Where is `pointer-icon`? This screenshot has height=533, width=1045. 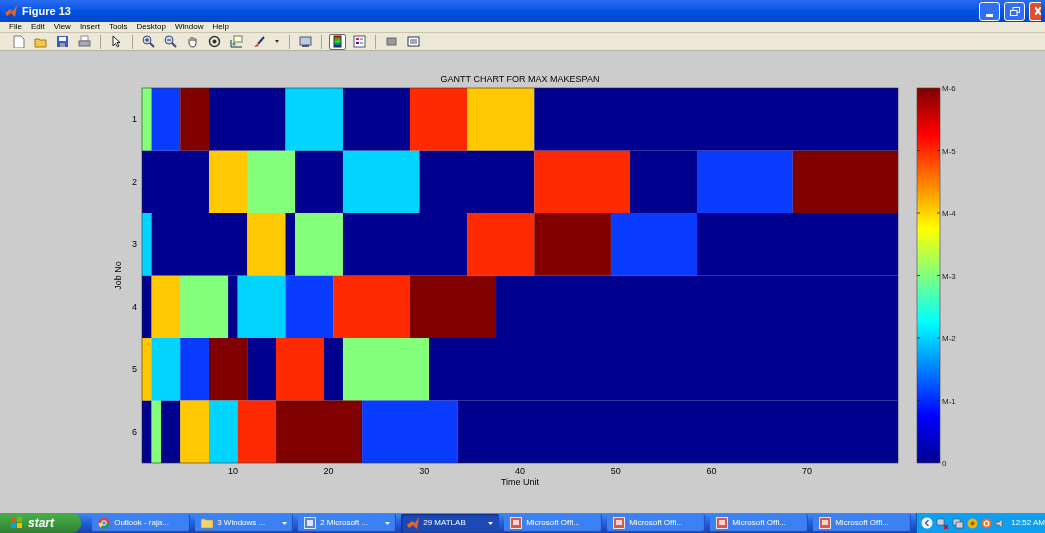
pointer-icon is located at coordinates (116, 41).